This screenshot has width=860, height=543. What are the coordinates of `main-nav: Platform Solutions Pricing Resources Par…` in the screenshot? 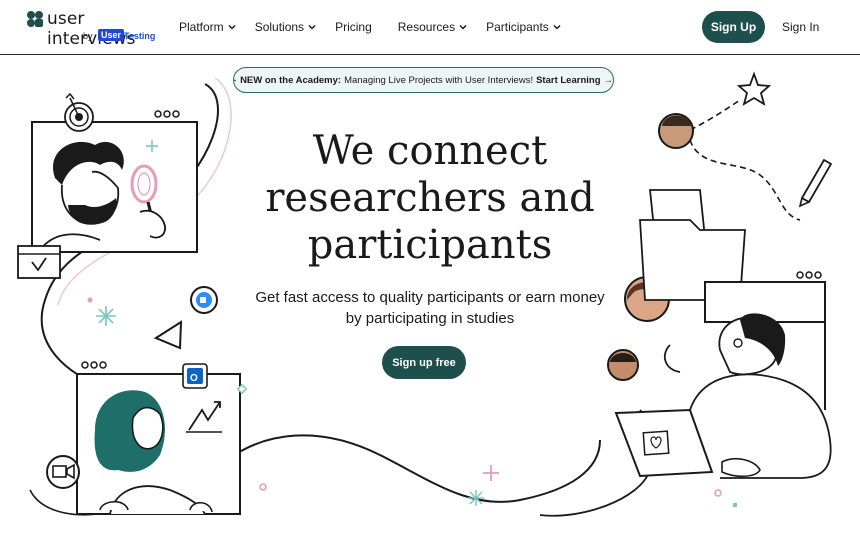 It's located at (370, 27).